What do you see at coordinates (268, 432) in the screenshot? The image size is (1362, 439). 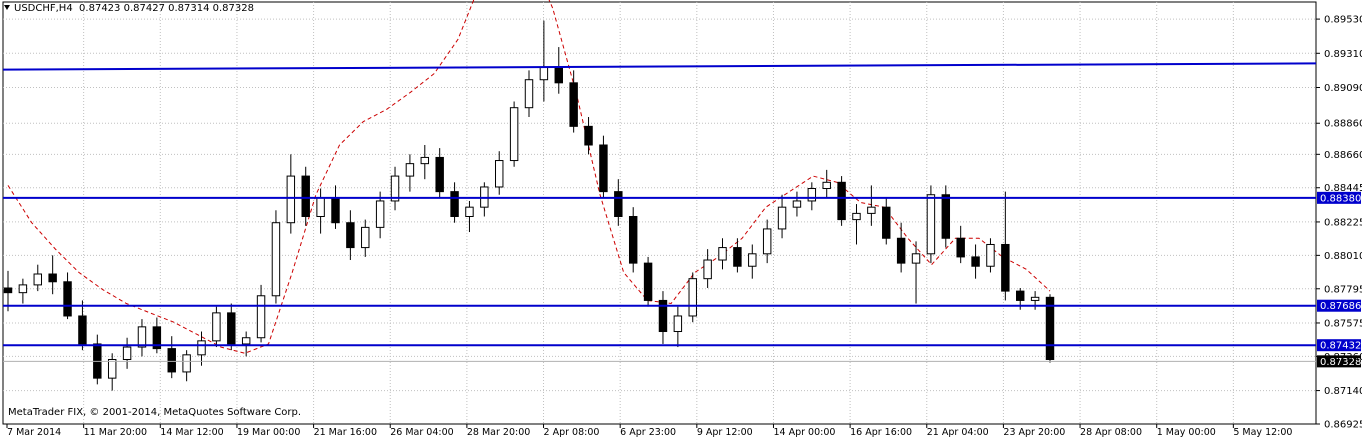 I see `time-tick-label: 19 Mar 00:00` at bounding box center [268, 432].